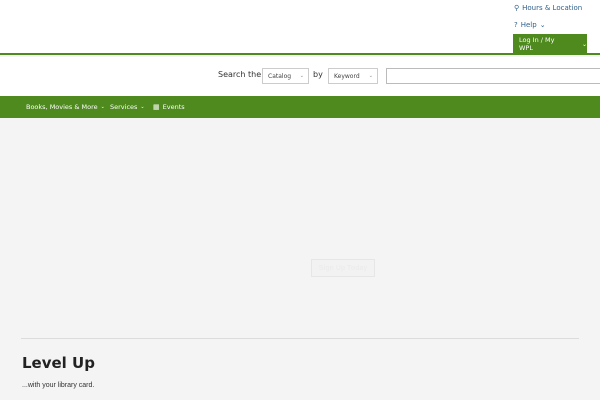 The height and width of the screenshot is (400, 600). Describe the element at coordinates (62, 107) in the screenshot. I see `nav-item-label: Books, Movies & More` at that location.